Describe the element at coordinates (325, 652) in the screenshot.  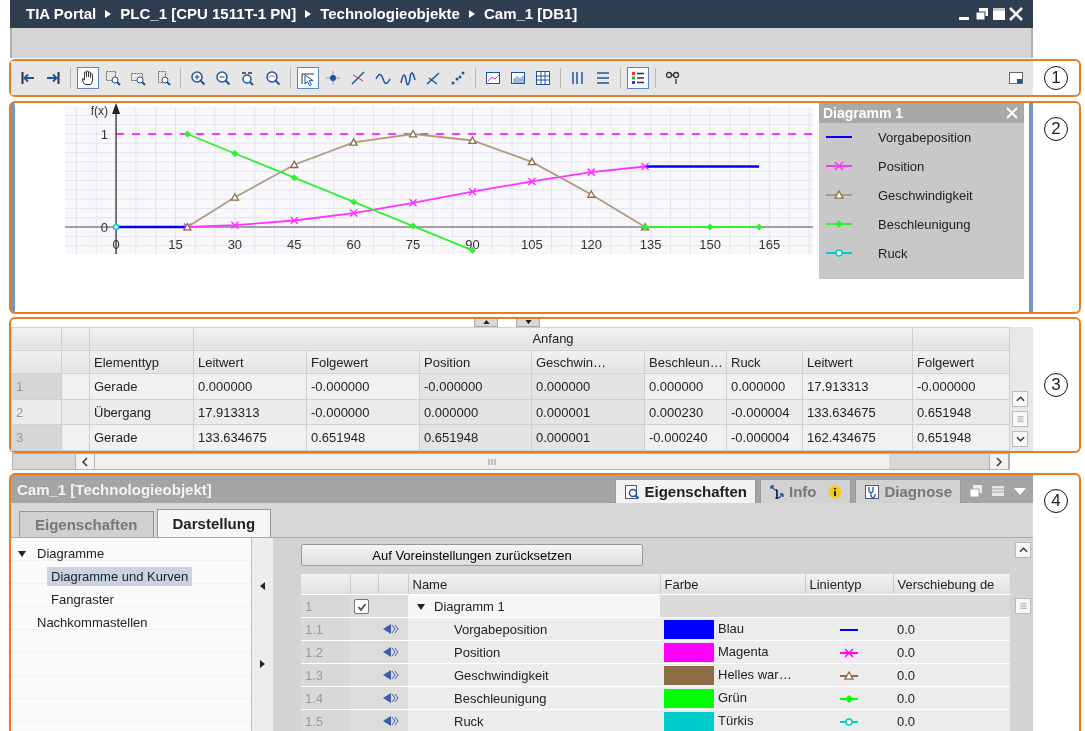
I see `row-number: 1.2` at that location.